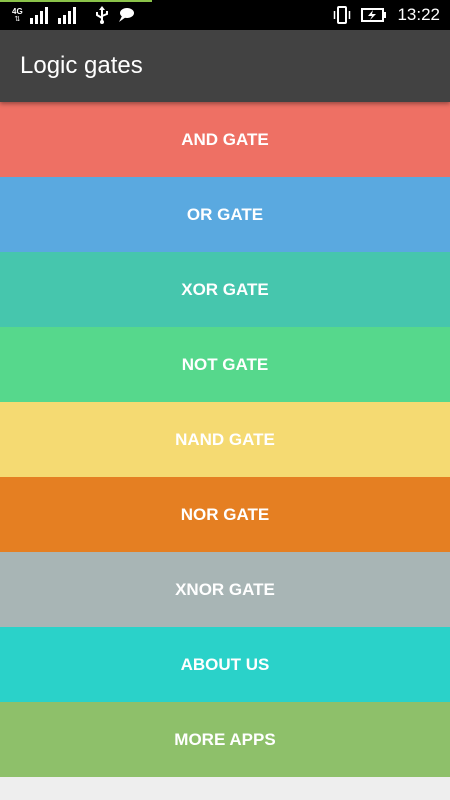 This screenshot has height=800, width=450. Describe the element at coordinates (225, 139) in the screenshot. I see `and-gate-button: AND GATE` at that location.